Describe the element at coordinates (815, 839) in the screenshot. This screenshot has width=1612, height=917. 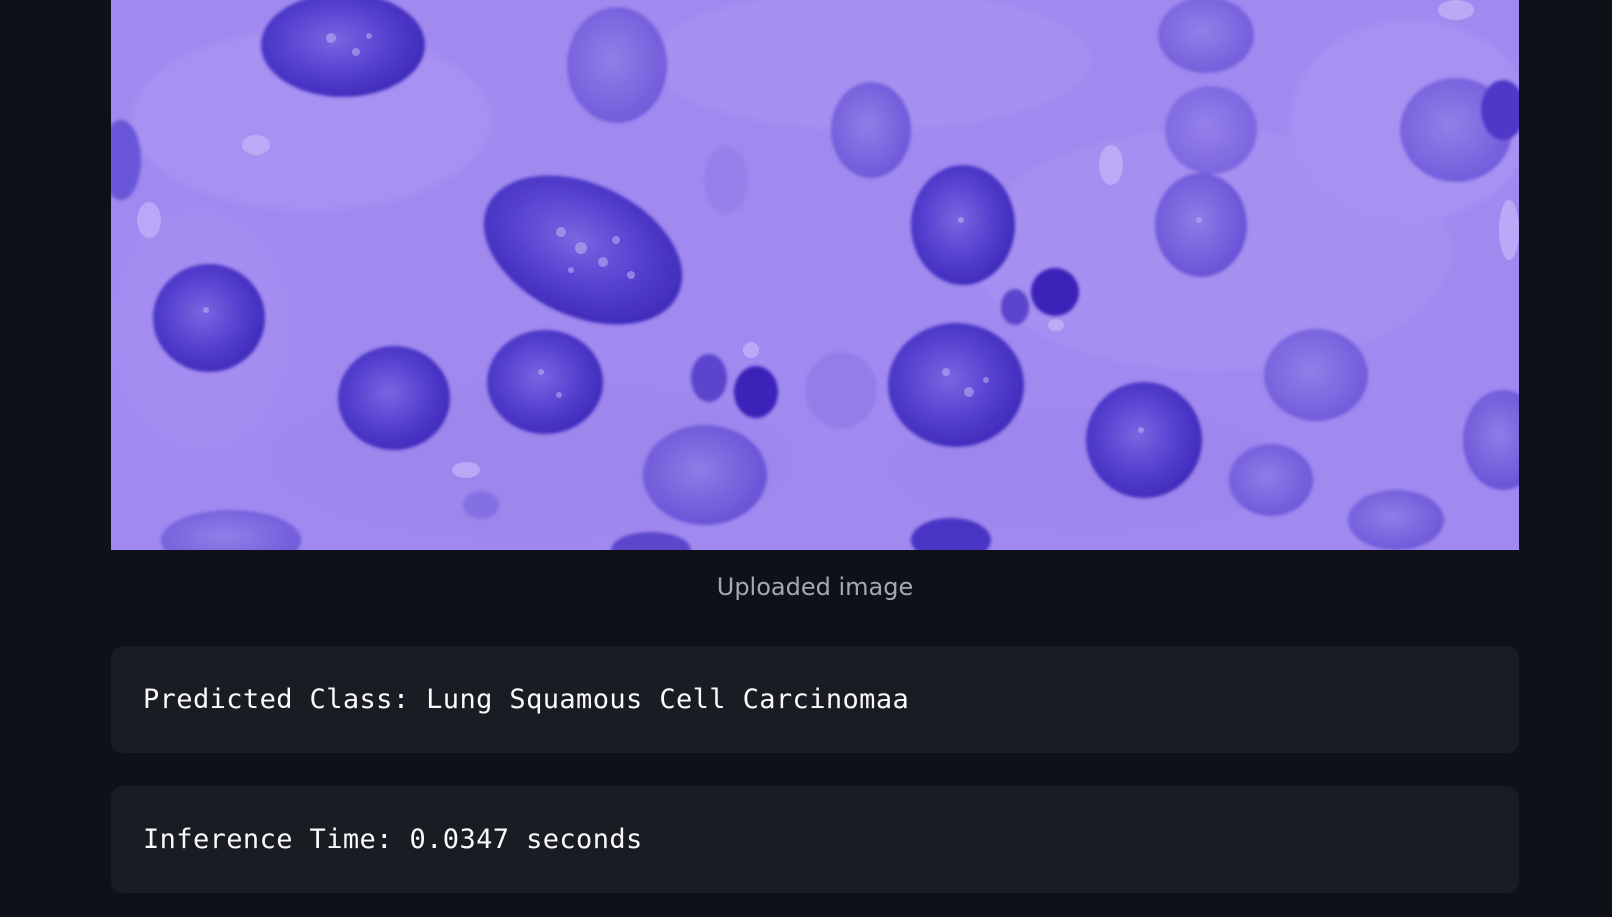
I see `inference-time-block: Inference Time: 0.0347 seconds` at that location.